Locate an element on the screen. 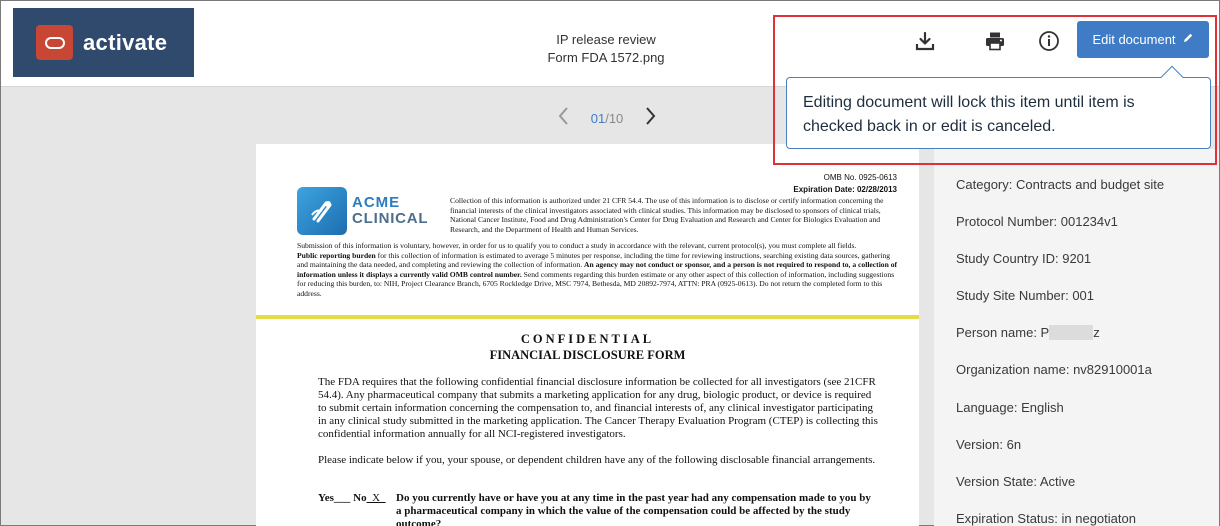  total-pages: 10 is located at coordinates (616, 118).